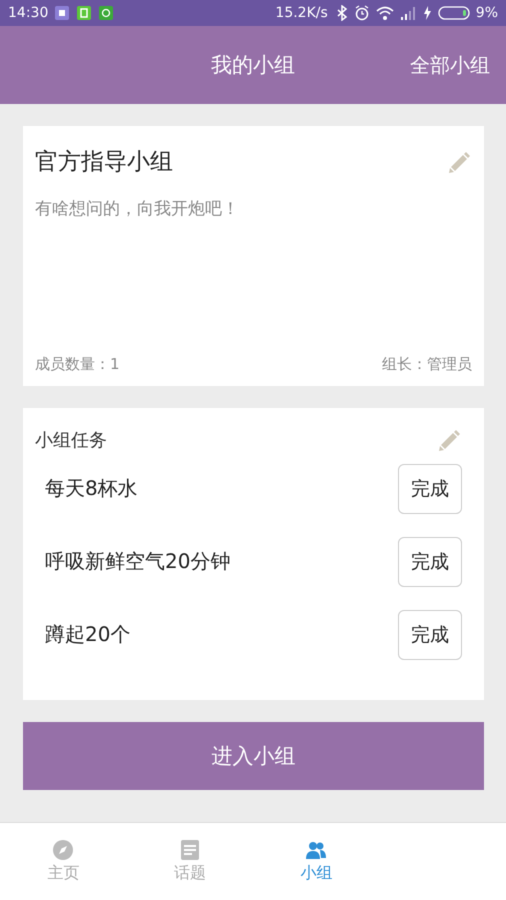 Image resolution: width=506 pixels, height=900 pixels. Describe the element at coordinates (253, 756) in the screenshot. I see `enter-group-button: 进入小组` at that location.